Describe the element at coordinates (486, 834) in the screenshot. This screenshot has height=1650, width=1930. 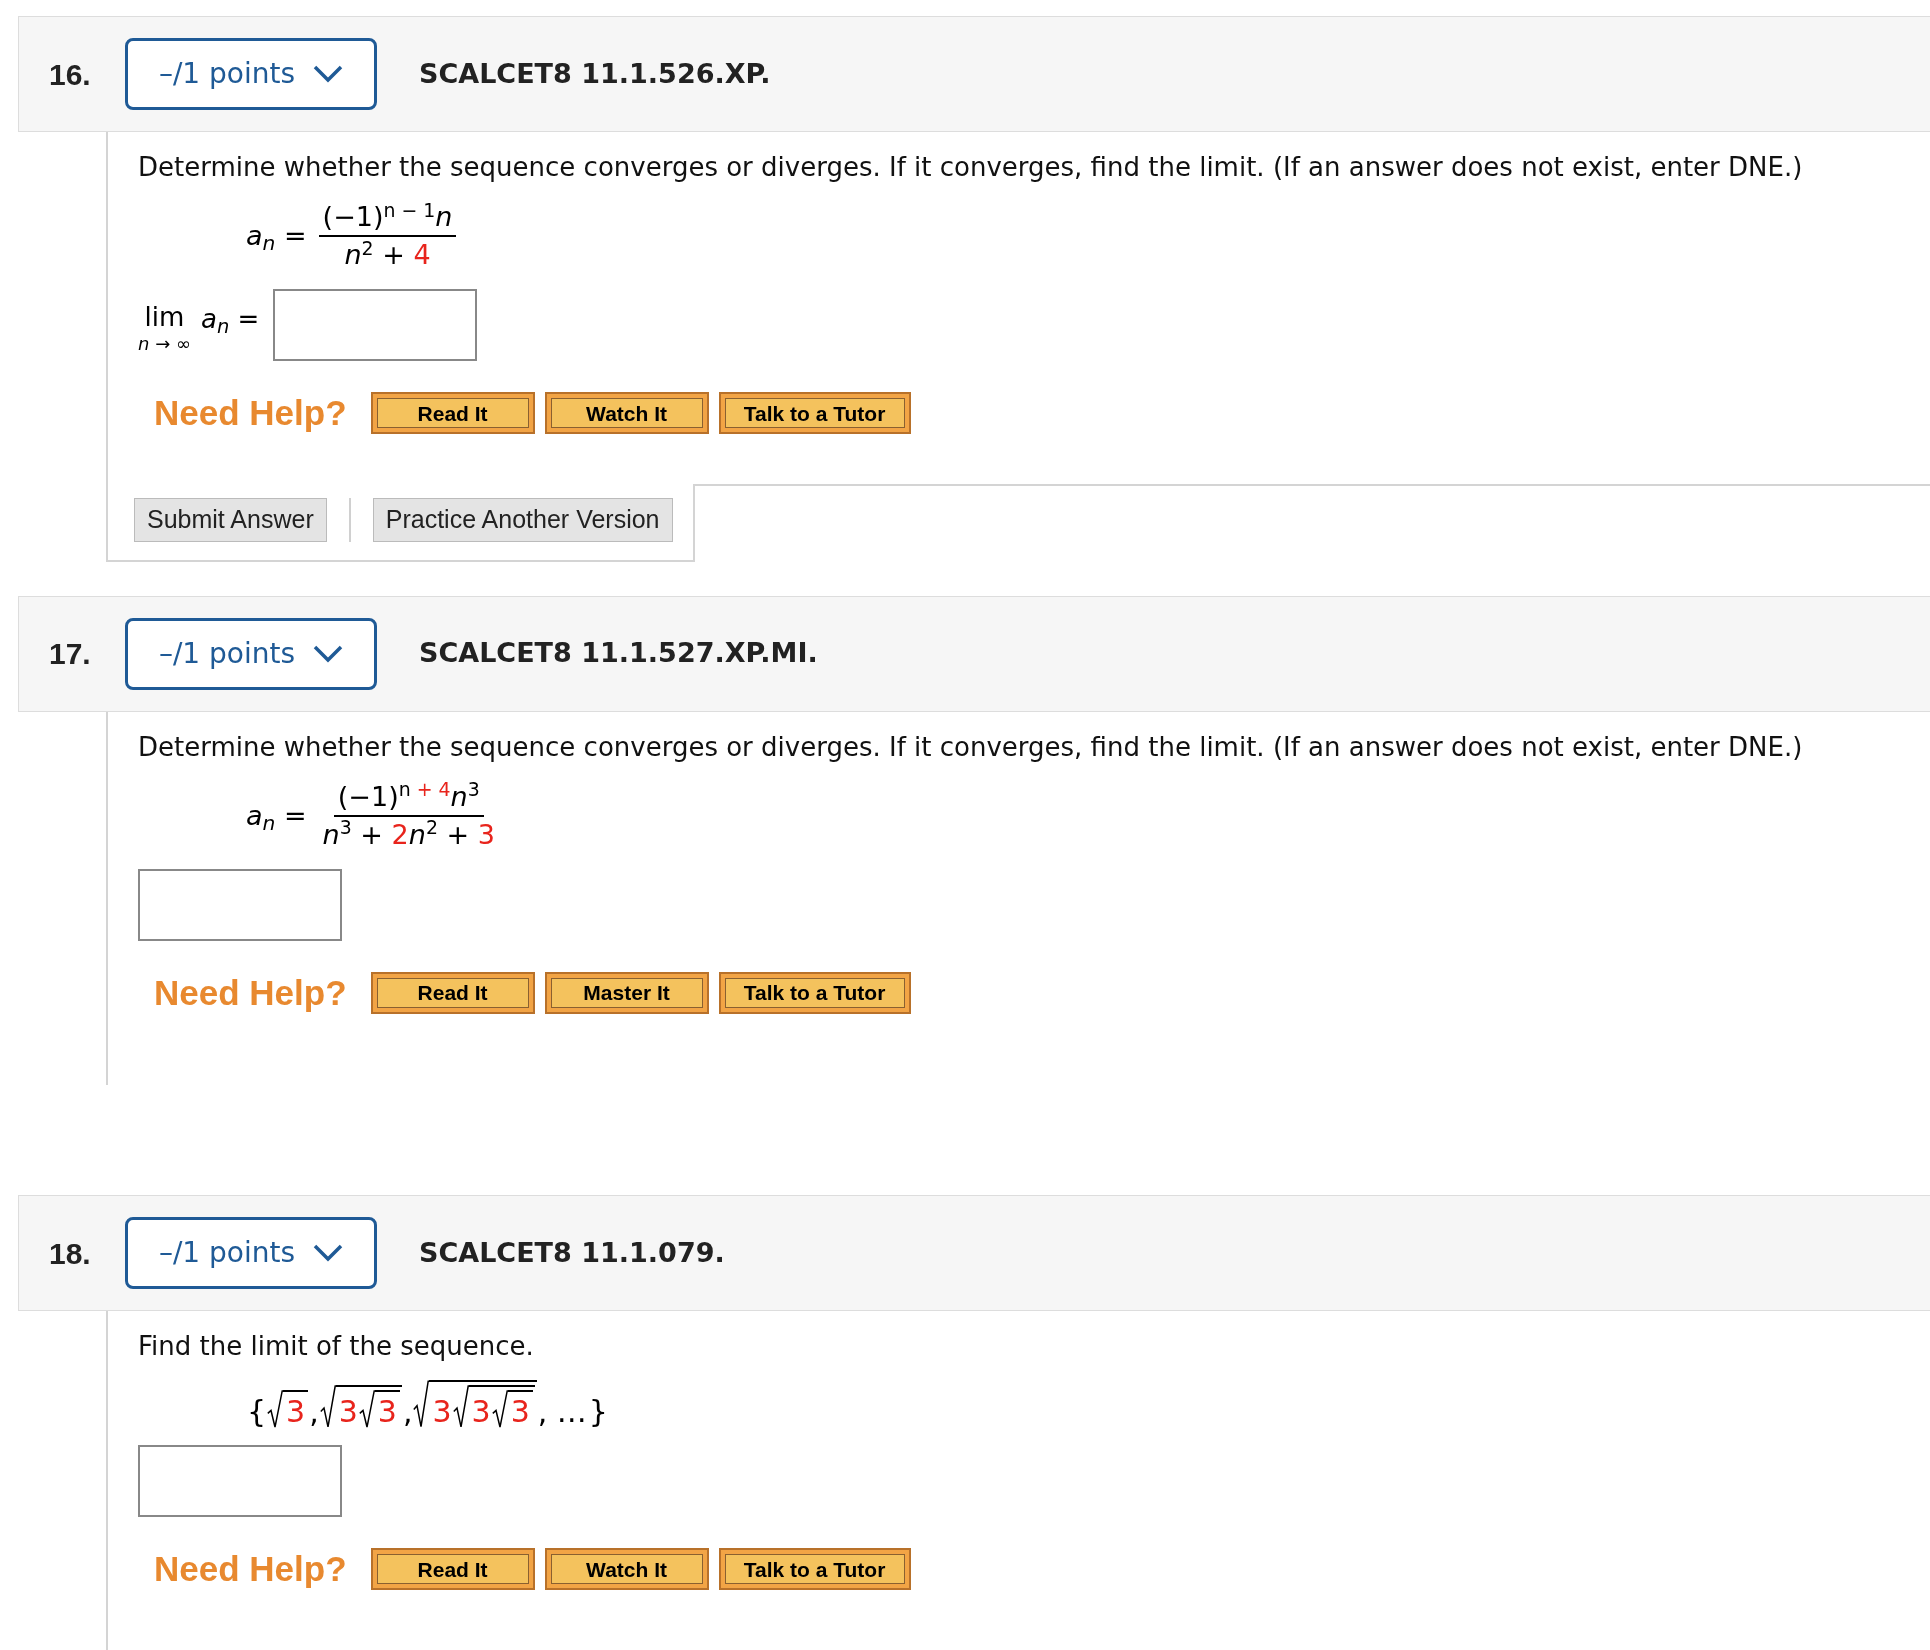
I see `denominator-term: 3` at that location.